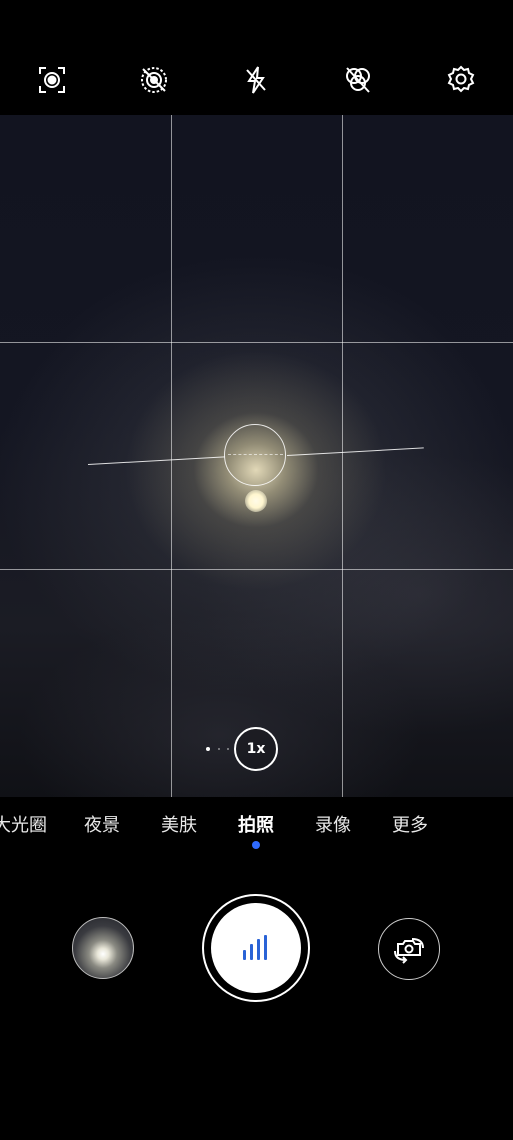 Image resolution: width=513 pixels, height=1140 pixels. I want to click on ai-scene-icon, so click(52, 80).